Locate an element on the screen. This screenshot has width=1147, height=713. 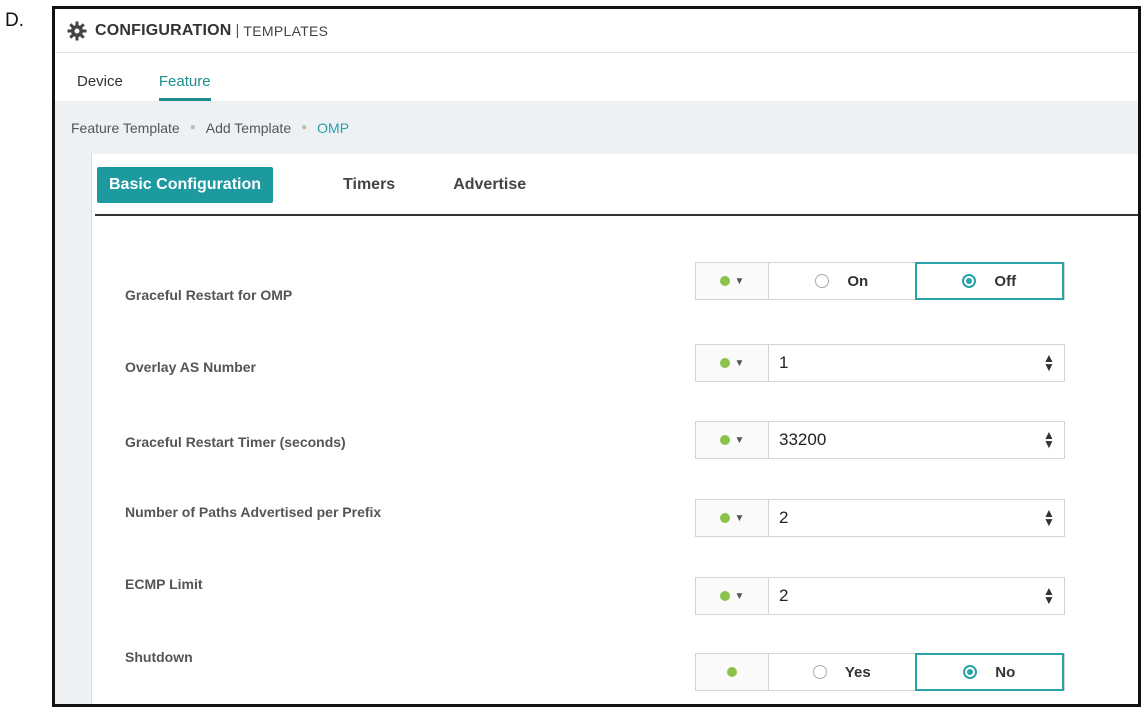
paths-advertised-input: 2 is located at coordinates (901, 518).